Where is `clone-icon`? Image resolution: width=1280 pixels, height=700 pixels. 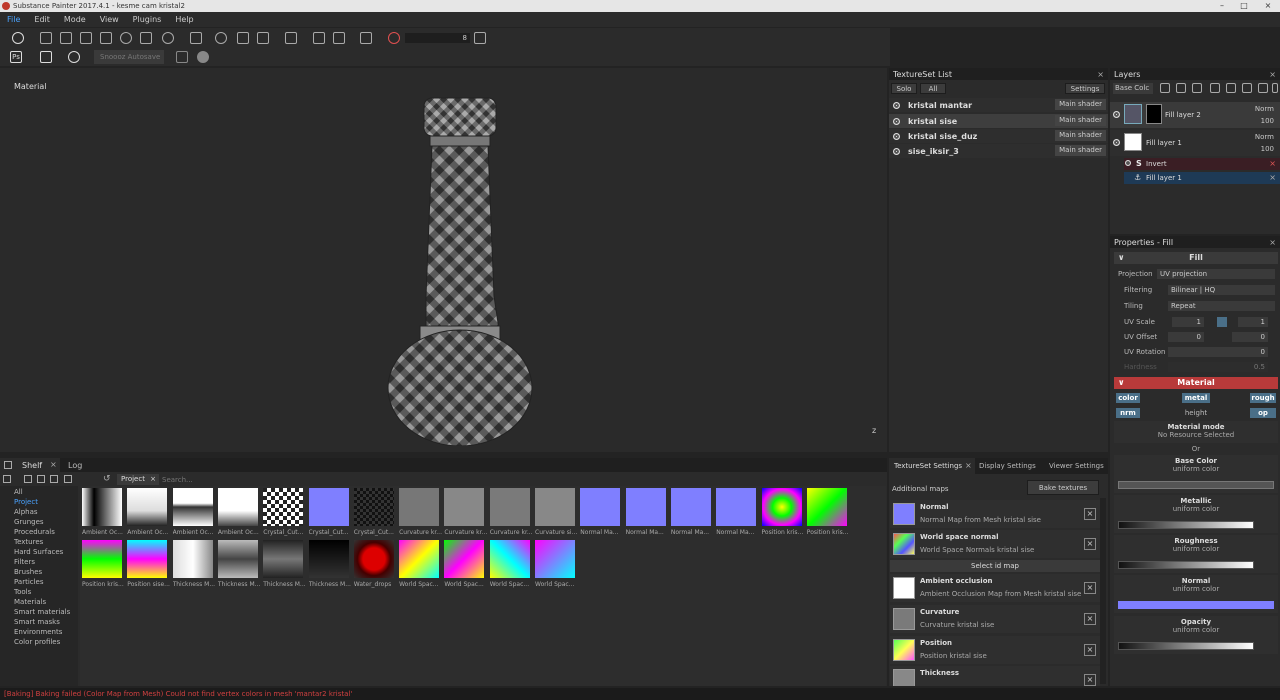 clone-icon is located at coordinates (146, 38).